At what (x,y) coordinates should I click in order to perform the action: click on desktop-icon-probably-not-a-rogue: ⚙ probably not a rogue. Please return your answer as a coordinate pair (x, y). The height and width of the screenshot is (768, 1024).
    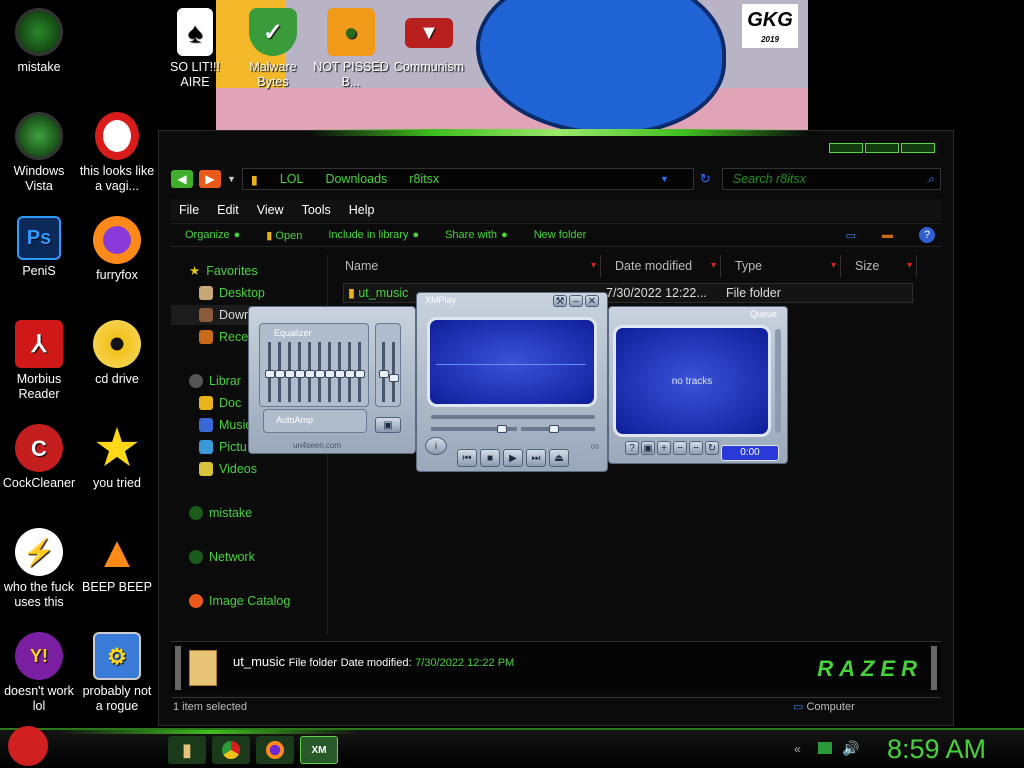
    Looking at the image, I should click on (117, 673).